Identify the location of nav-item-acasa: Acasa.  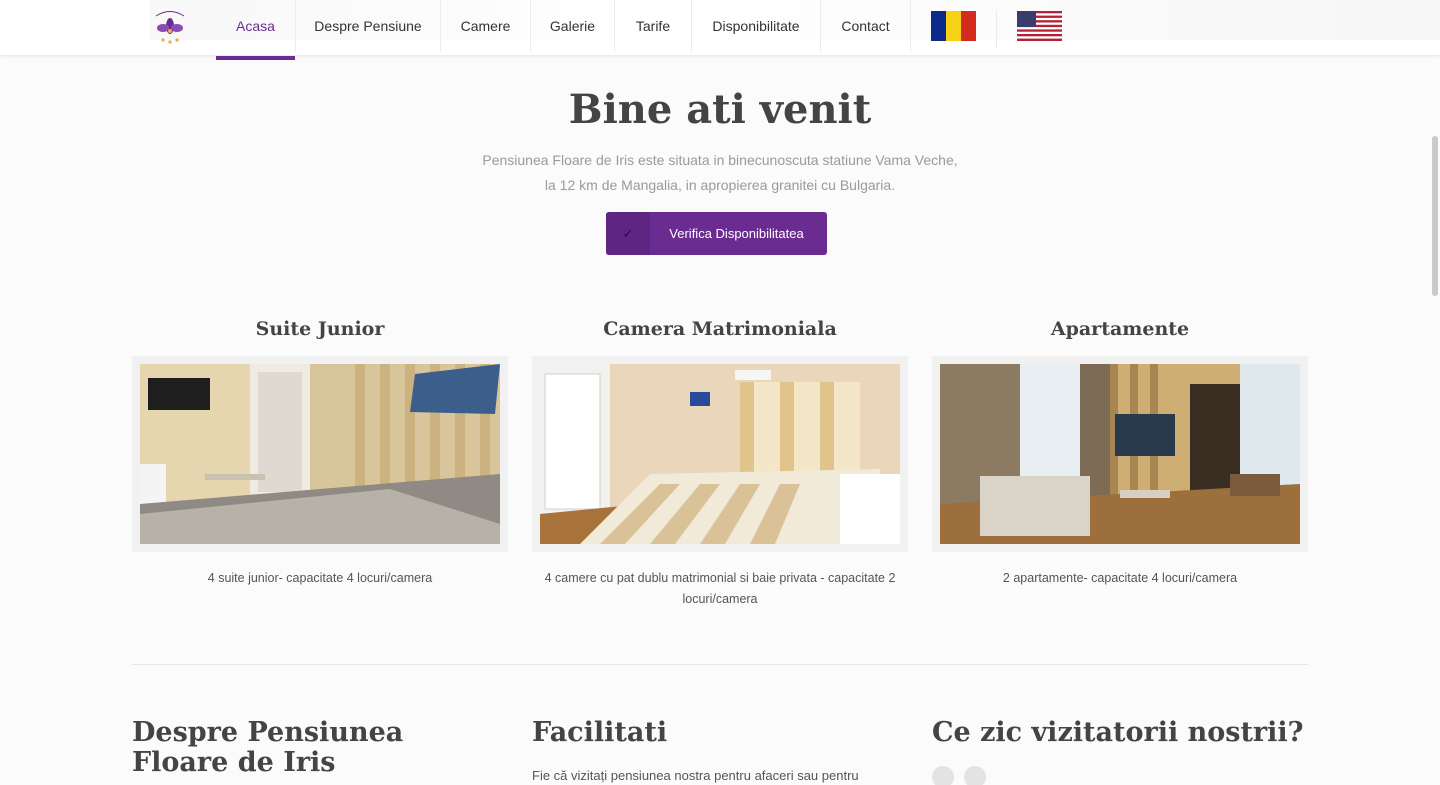
(256, 30).